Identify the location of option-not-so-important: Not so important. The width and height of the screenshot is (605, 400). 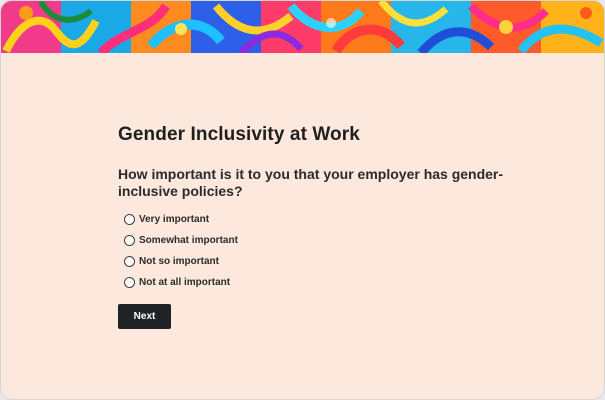
(181, 261).